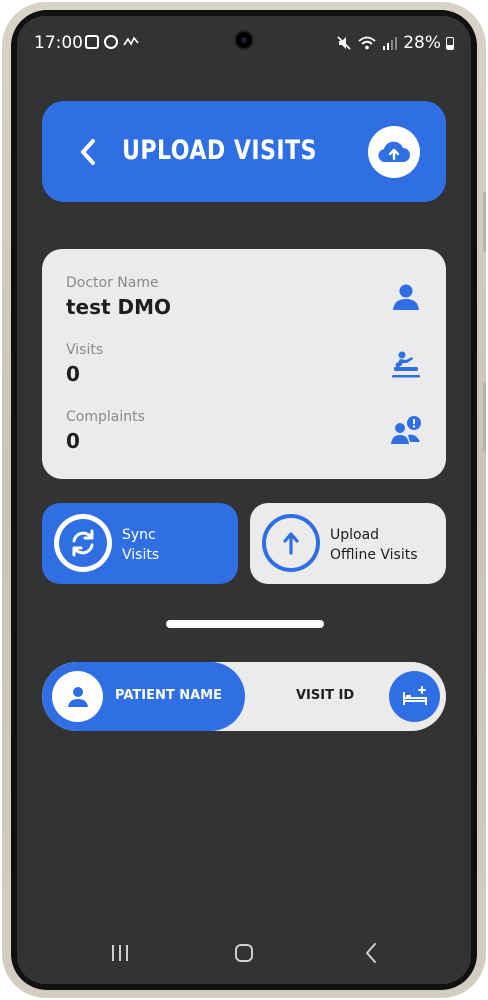  I want to click on chevron-left-icon, so click(88, 152).